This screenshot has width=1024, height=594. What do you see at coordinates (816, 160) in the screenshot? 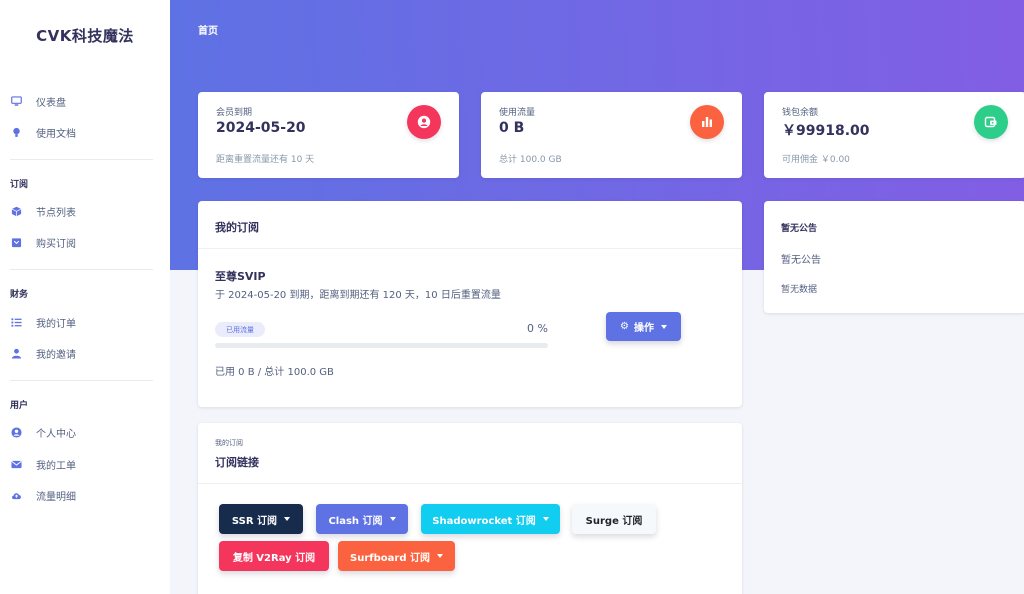
I see `stat-sub: 可用佣金 ￥0.00` at bounding box center [816, 160].